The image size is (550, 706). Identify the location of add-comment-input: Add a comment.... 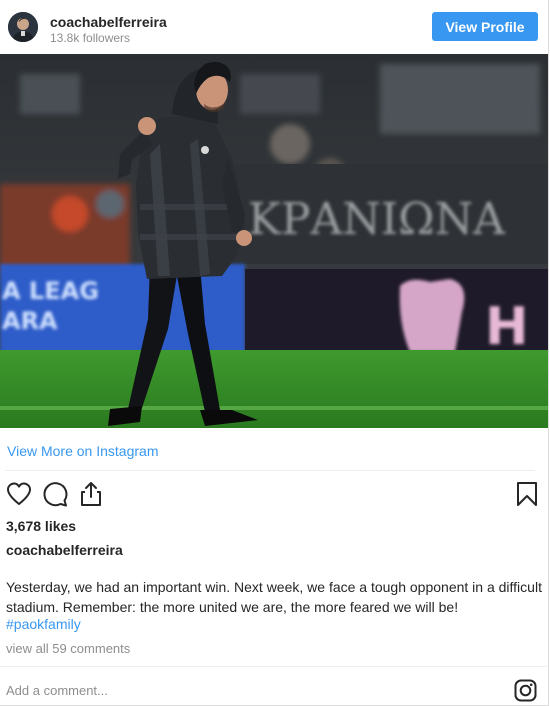
(57, 690).